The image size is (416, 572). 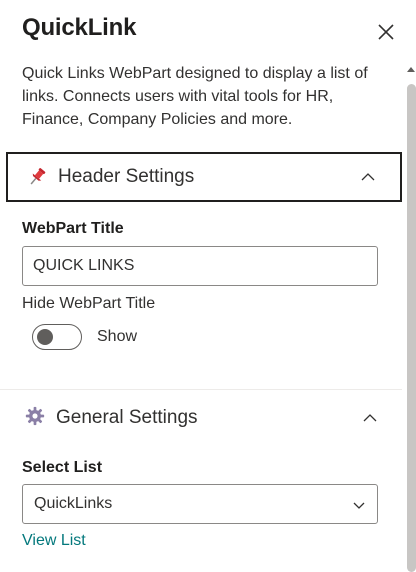 What do you see at coordinates (73, 503) in the screenshot?
I see `selected-list-value: QuickLinks` at bounding box center [73, 503].